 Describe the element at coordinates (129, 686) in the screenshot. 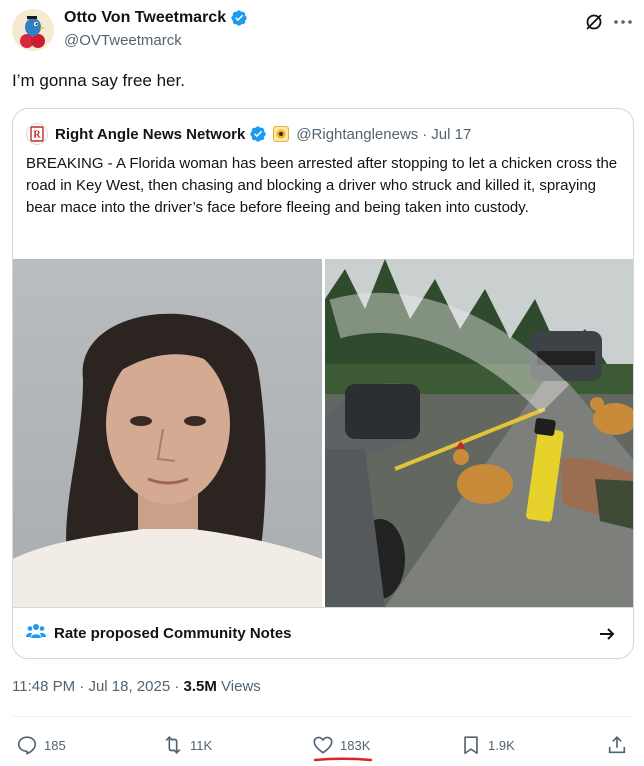

I see `tweet-date: Jul 18, 2025` at that location.